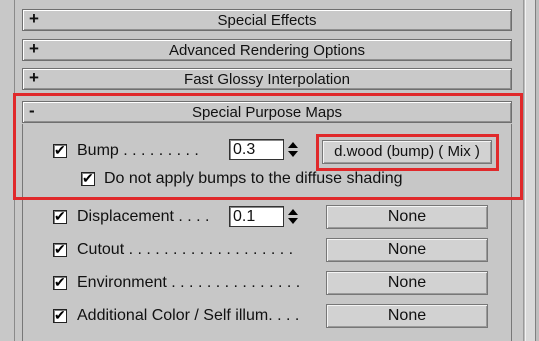 The image size is (539, 341). I want to click on rollout-title: Fast Glossy Interpolation, so click(267, 79).